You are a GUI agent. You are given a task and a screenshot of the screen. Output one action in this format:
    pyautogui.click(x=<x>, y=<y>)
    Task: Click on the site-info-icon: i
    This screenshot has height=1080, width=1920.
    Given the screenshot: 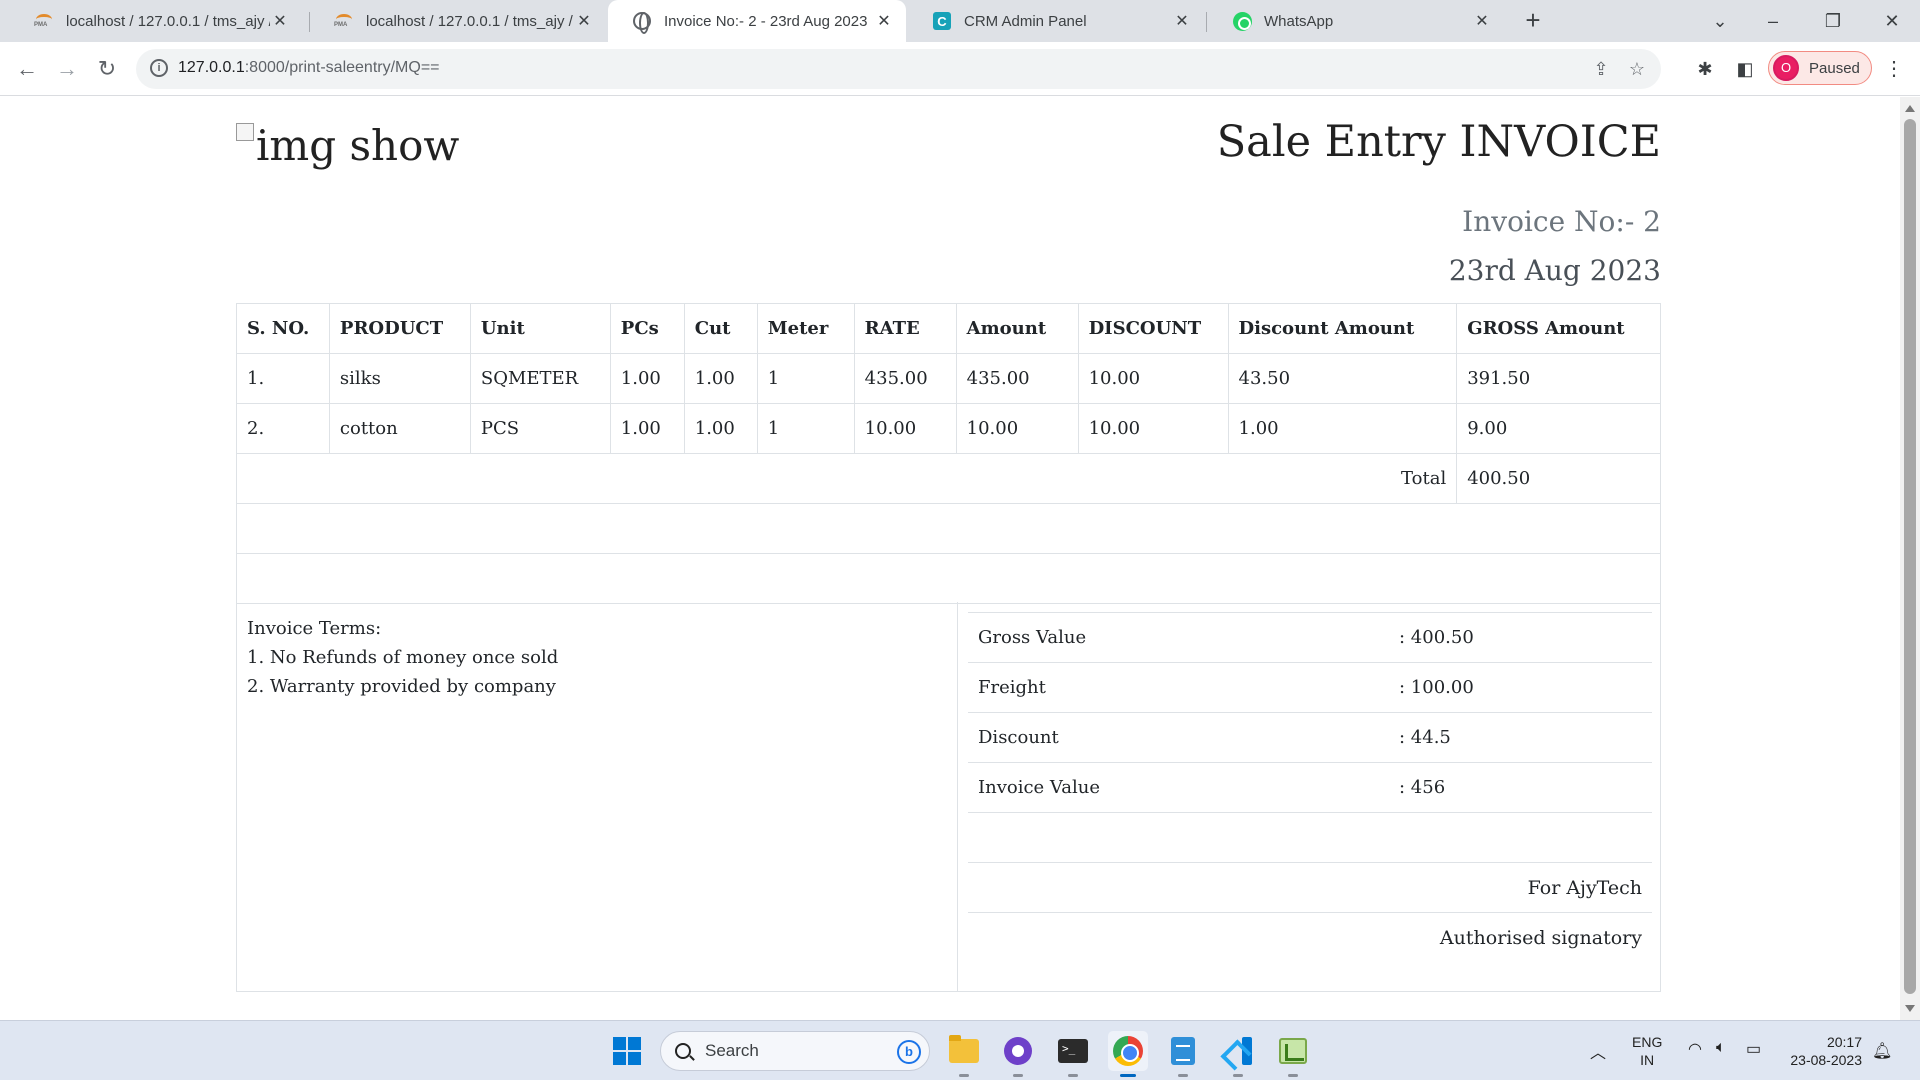 What is the action you would take?
    pyautogui.click(x=159, y=68)
    